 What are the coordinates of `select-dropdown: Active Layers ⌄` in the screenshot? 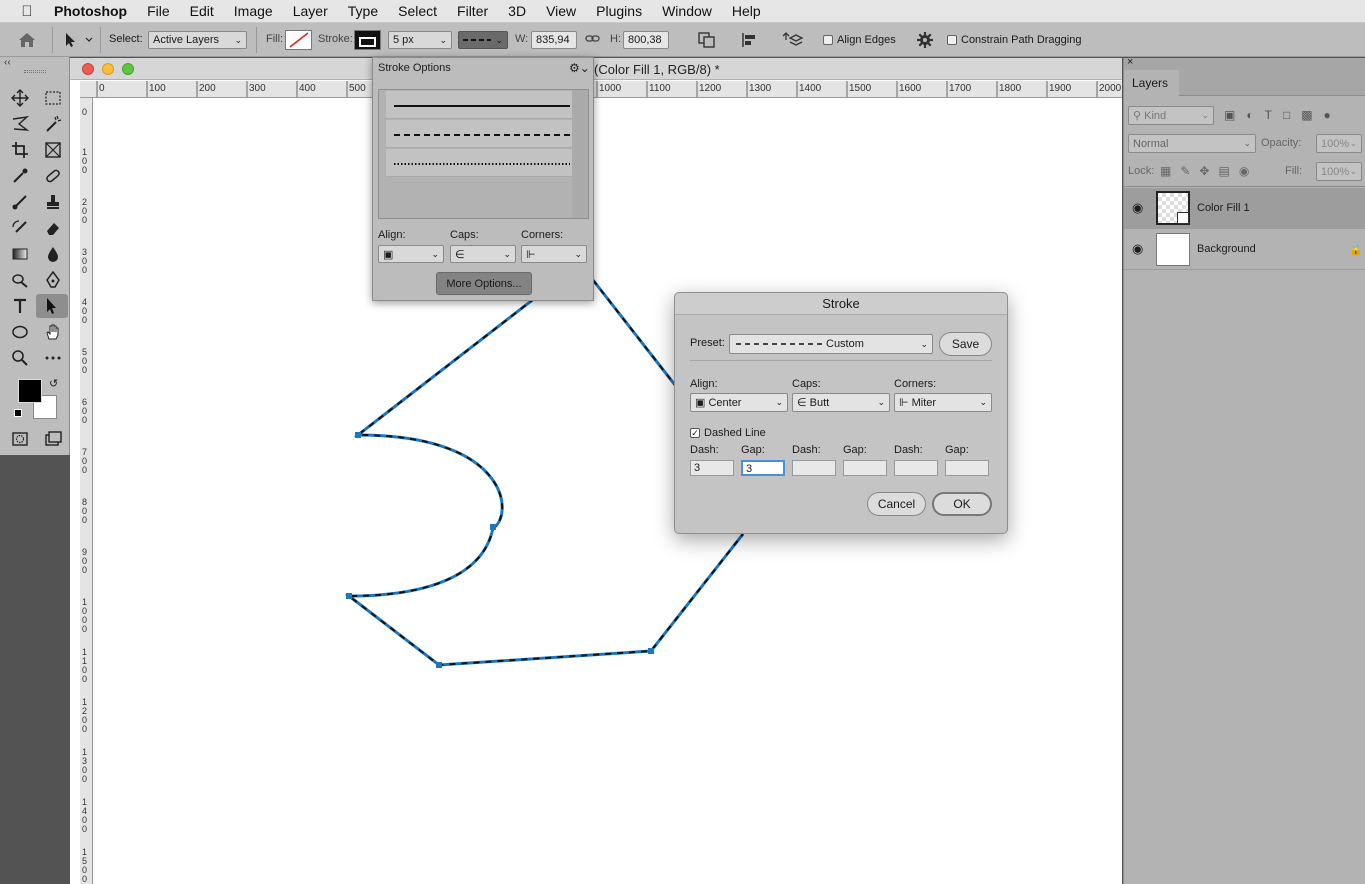 It's located at (197, 40).